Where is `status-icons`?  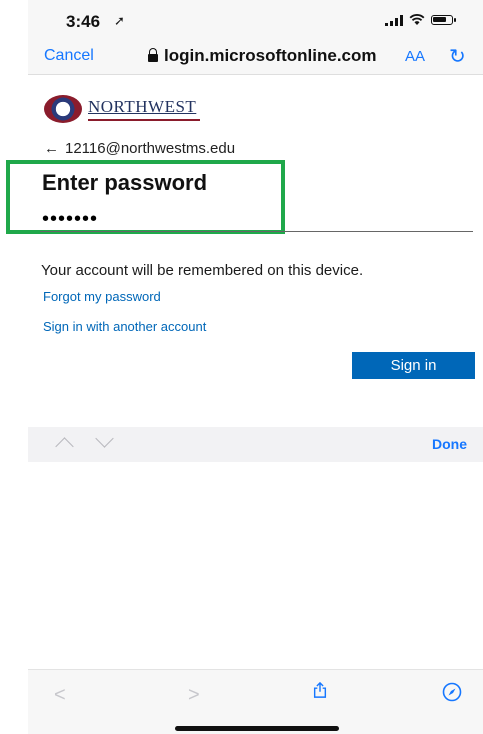 status-icons is located at coordinates (420, 20).